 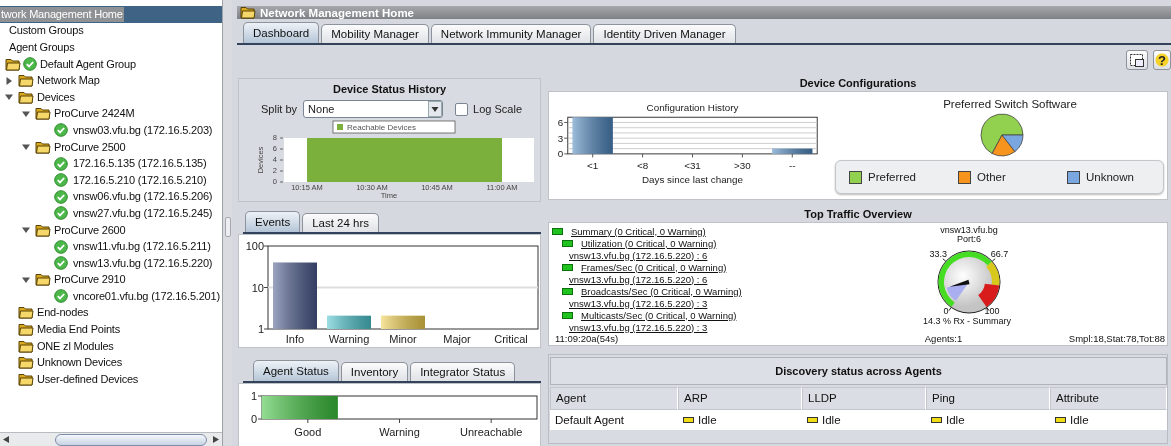 What do you see at coordinates (63, 313) in the screenshot?
I see `tree-item: End-nodes` at bounding box center [63, 313].